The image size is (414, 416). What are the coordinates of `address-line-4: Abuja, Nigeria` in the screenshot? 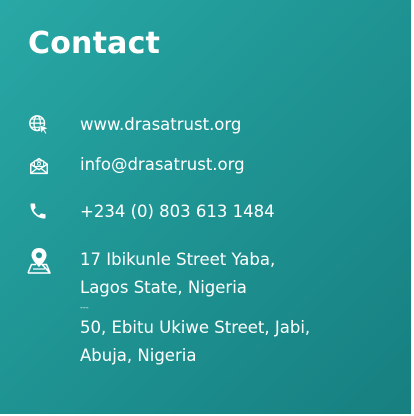 It's located at (138, 355).